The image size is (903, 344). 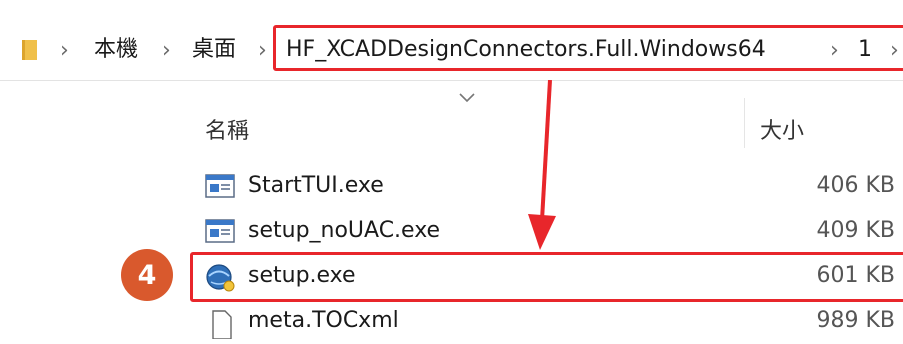 I want to click on setup-highlight-box, so click(x=546, y=277).